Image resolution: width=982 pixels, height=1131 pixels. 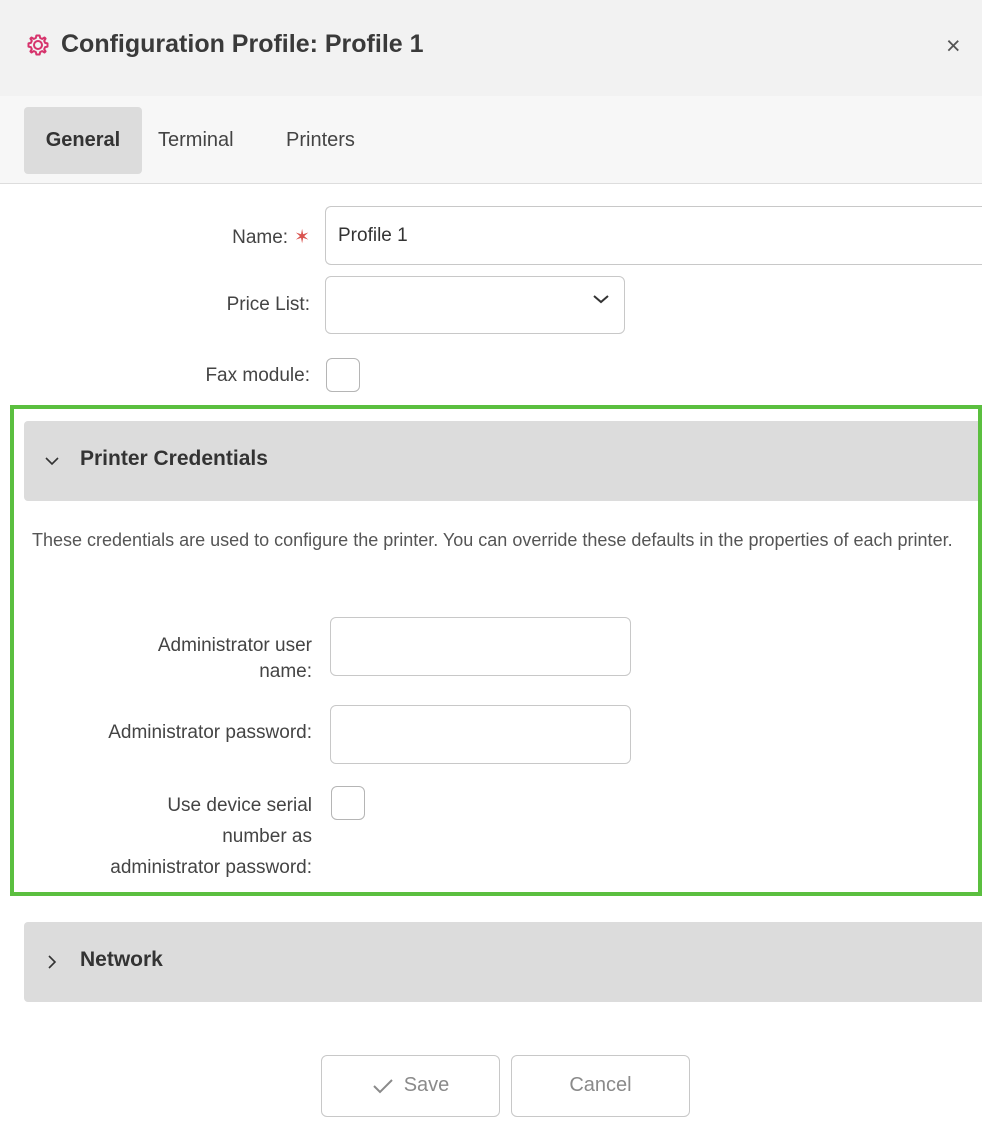 What do you see at coordinates (503, 962) in the screenshot?
I see `network-header: Network` at bounding box center [503, 962].